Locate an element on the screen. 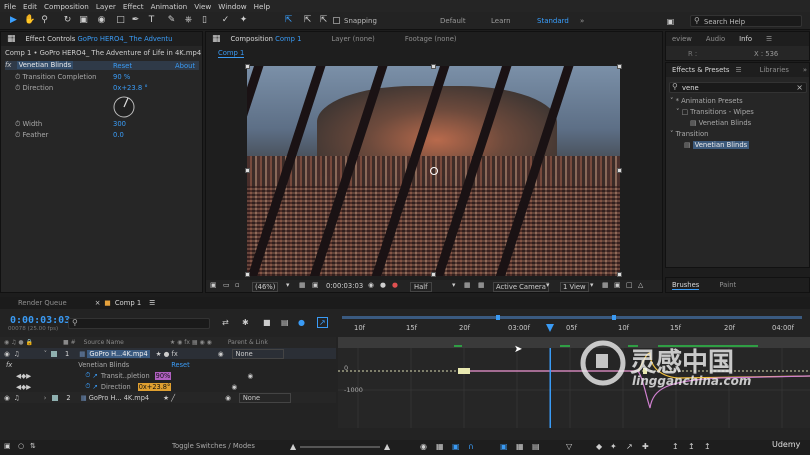 This screenshot has width=810, height=455. tree-item-venetian-preset: ▤ Venetian Blinds is located at coordinates (720, 123).